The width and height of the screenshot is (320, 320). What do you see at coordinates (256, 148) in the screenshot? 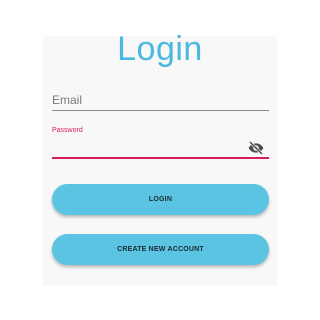
I see `visibility-off-icon` at bounding box center [256, 148].